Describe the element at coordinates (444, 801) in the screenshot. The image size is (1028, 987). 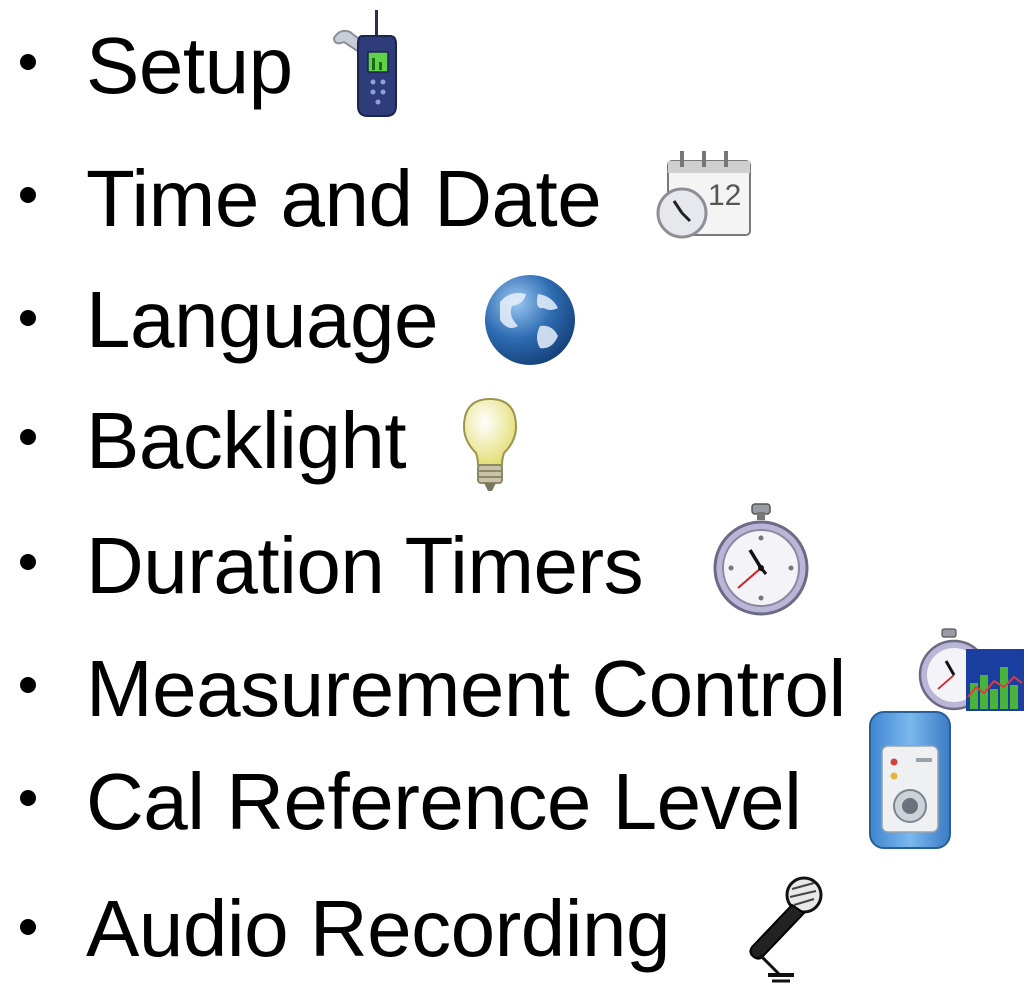
I see `item-label: Cal Reference Level` at that location.